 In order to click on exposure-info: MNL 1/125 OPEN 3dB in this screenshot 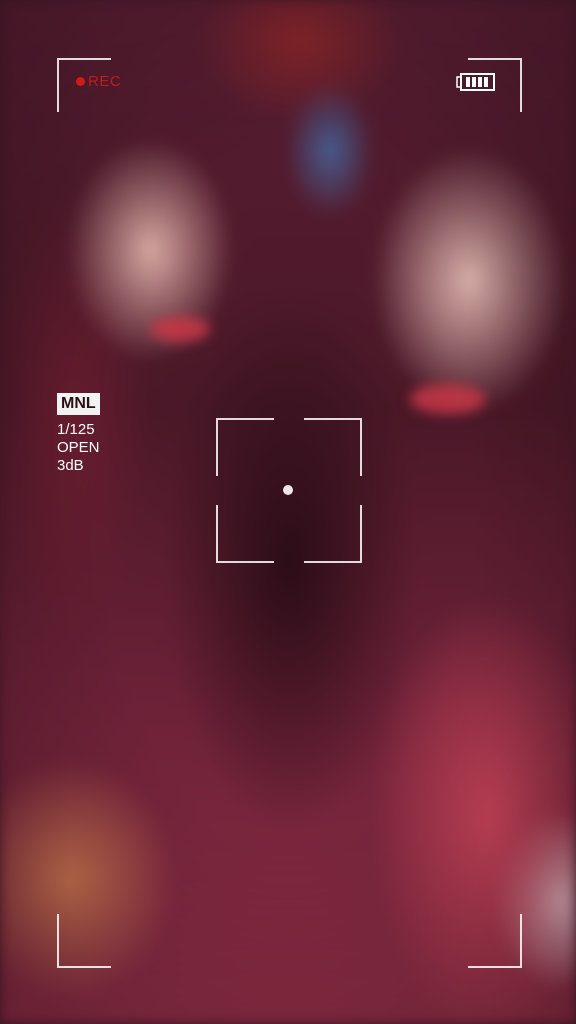, I will do `click(78, 434)`.